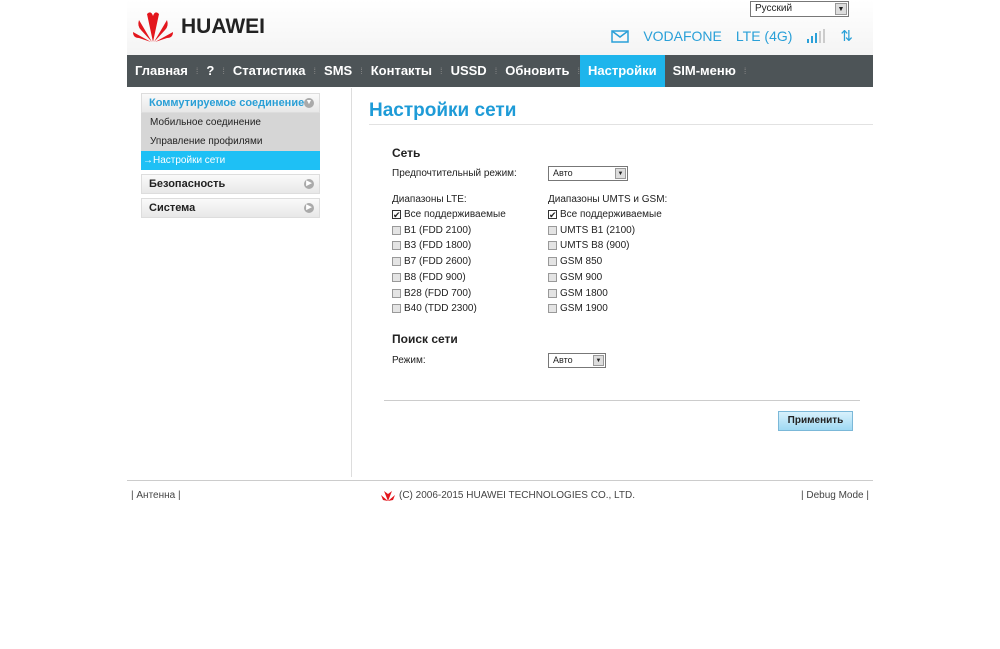 The width and height of the screenshot is (1000, 649). What do you see at coordinates (581, 277) in the screenshot?
I see `band-label: GSM 900` at bounding box center [581, 277].